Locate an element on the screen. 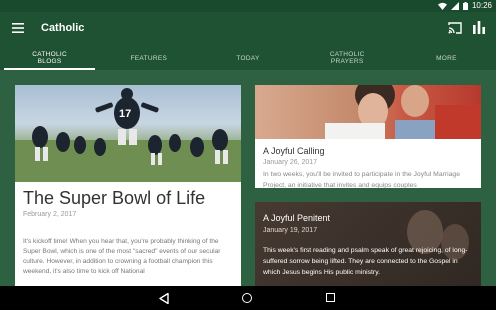 The height and width of the screenshot is (310, 496). tab-label: FEATURES is located at coordinates (149, 58).